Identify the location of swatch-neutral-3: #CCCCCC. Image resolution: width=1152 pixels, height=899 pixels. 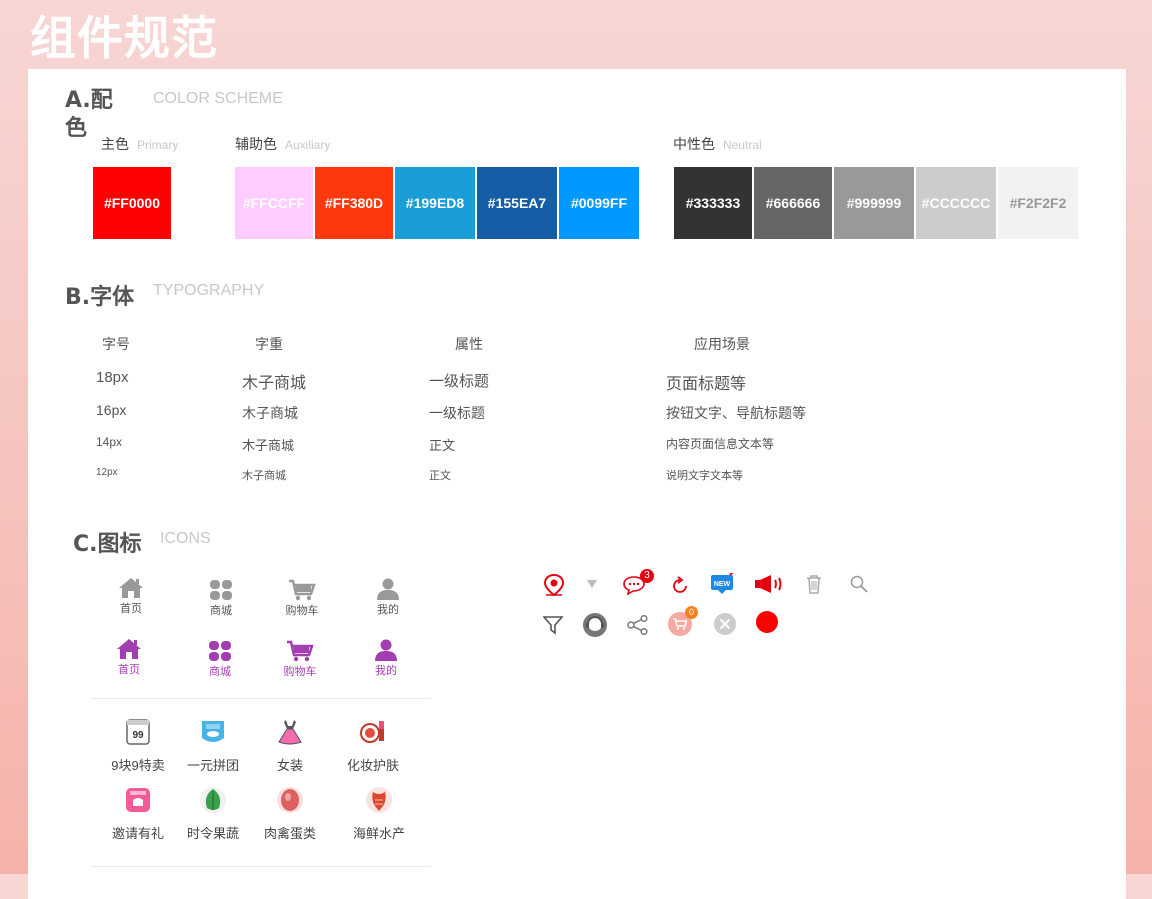
(956, 203).